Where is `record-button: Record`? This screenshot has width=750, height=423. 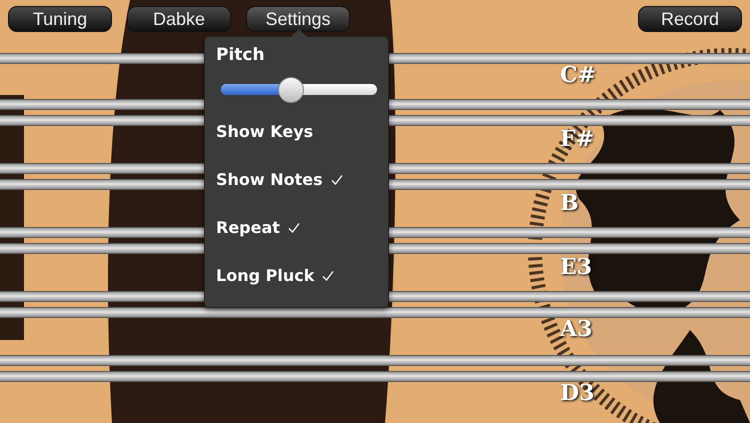
record-button: Record is located at coordinates (690, 19).